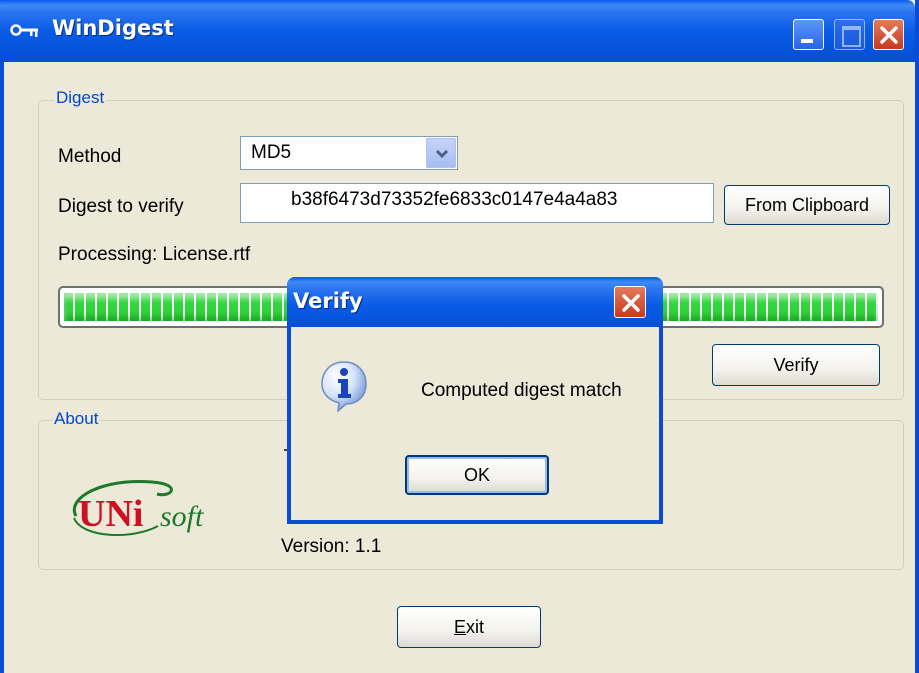  What do you see at coordinates (849, 34) in the screenshot?
I see `maximize-button` at bounding box center [849, 34].